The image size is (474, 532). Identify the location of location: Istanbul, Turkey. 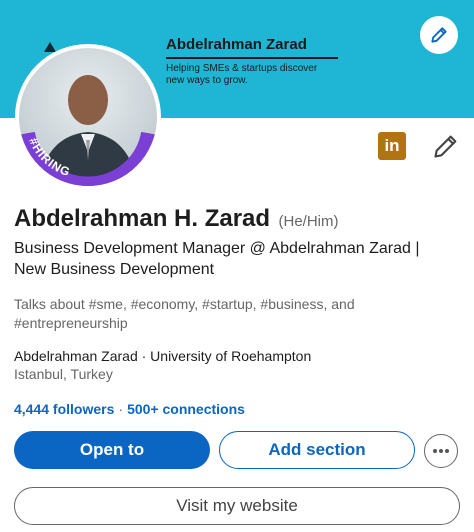
(63, 374).